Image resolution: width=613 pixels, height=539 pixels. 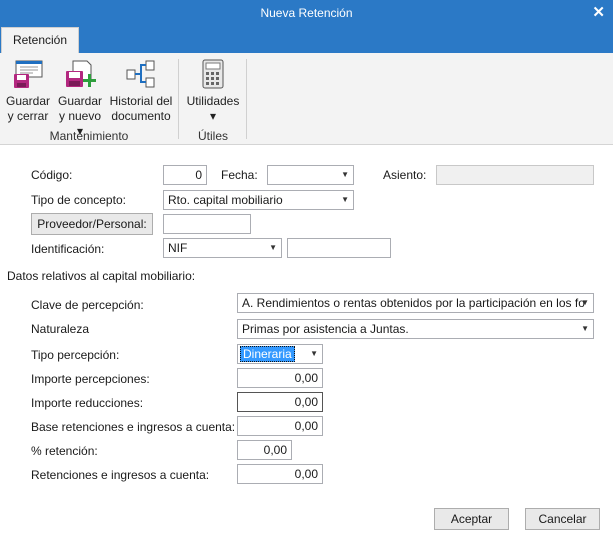 I want to click on identificacion-label: Identificación:, so click(x=68, y=249).